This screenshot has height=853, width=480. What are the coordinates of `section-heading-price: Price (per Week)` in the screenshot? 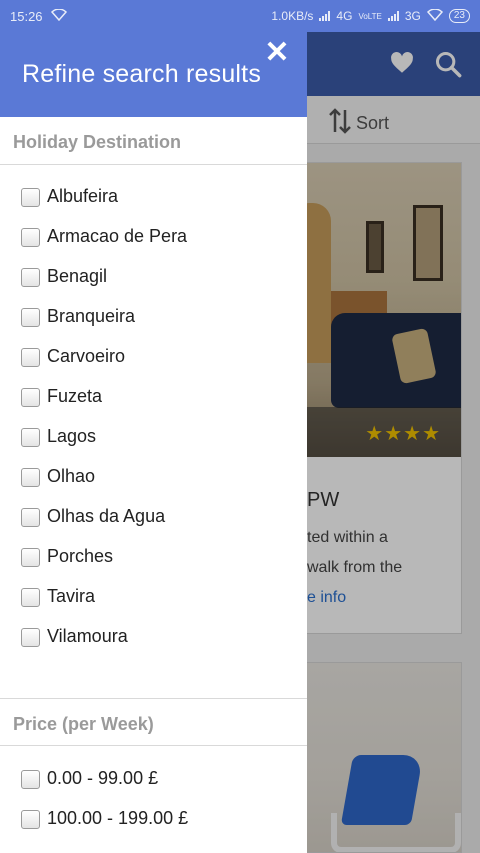 It's located at (153, 722).